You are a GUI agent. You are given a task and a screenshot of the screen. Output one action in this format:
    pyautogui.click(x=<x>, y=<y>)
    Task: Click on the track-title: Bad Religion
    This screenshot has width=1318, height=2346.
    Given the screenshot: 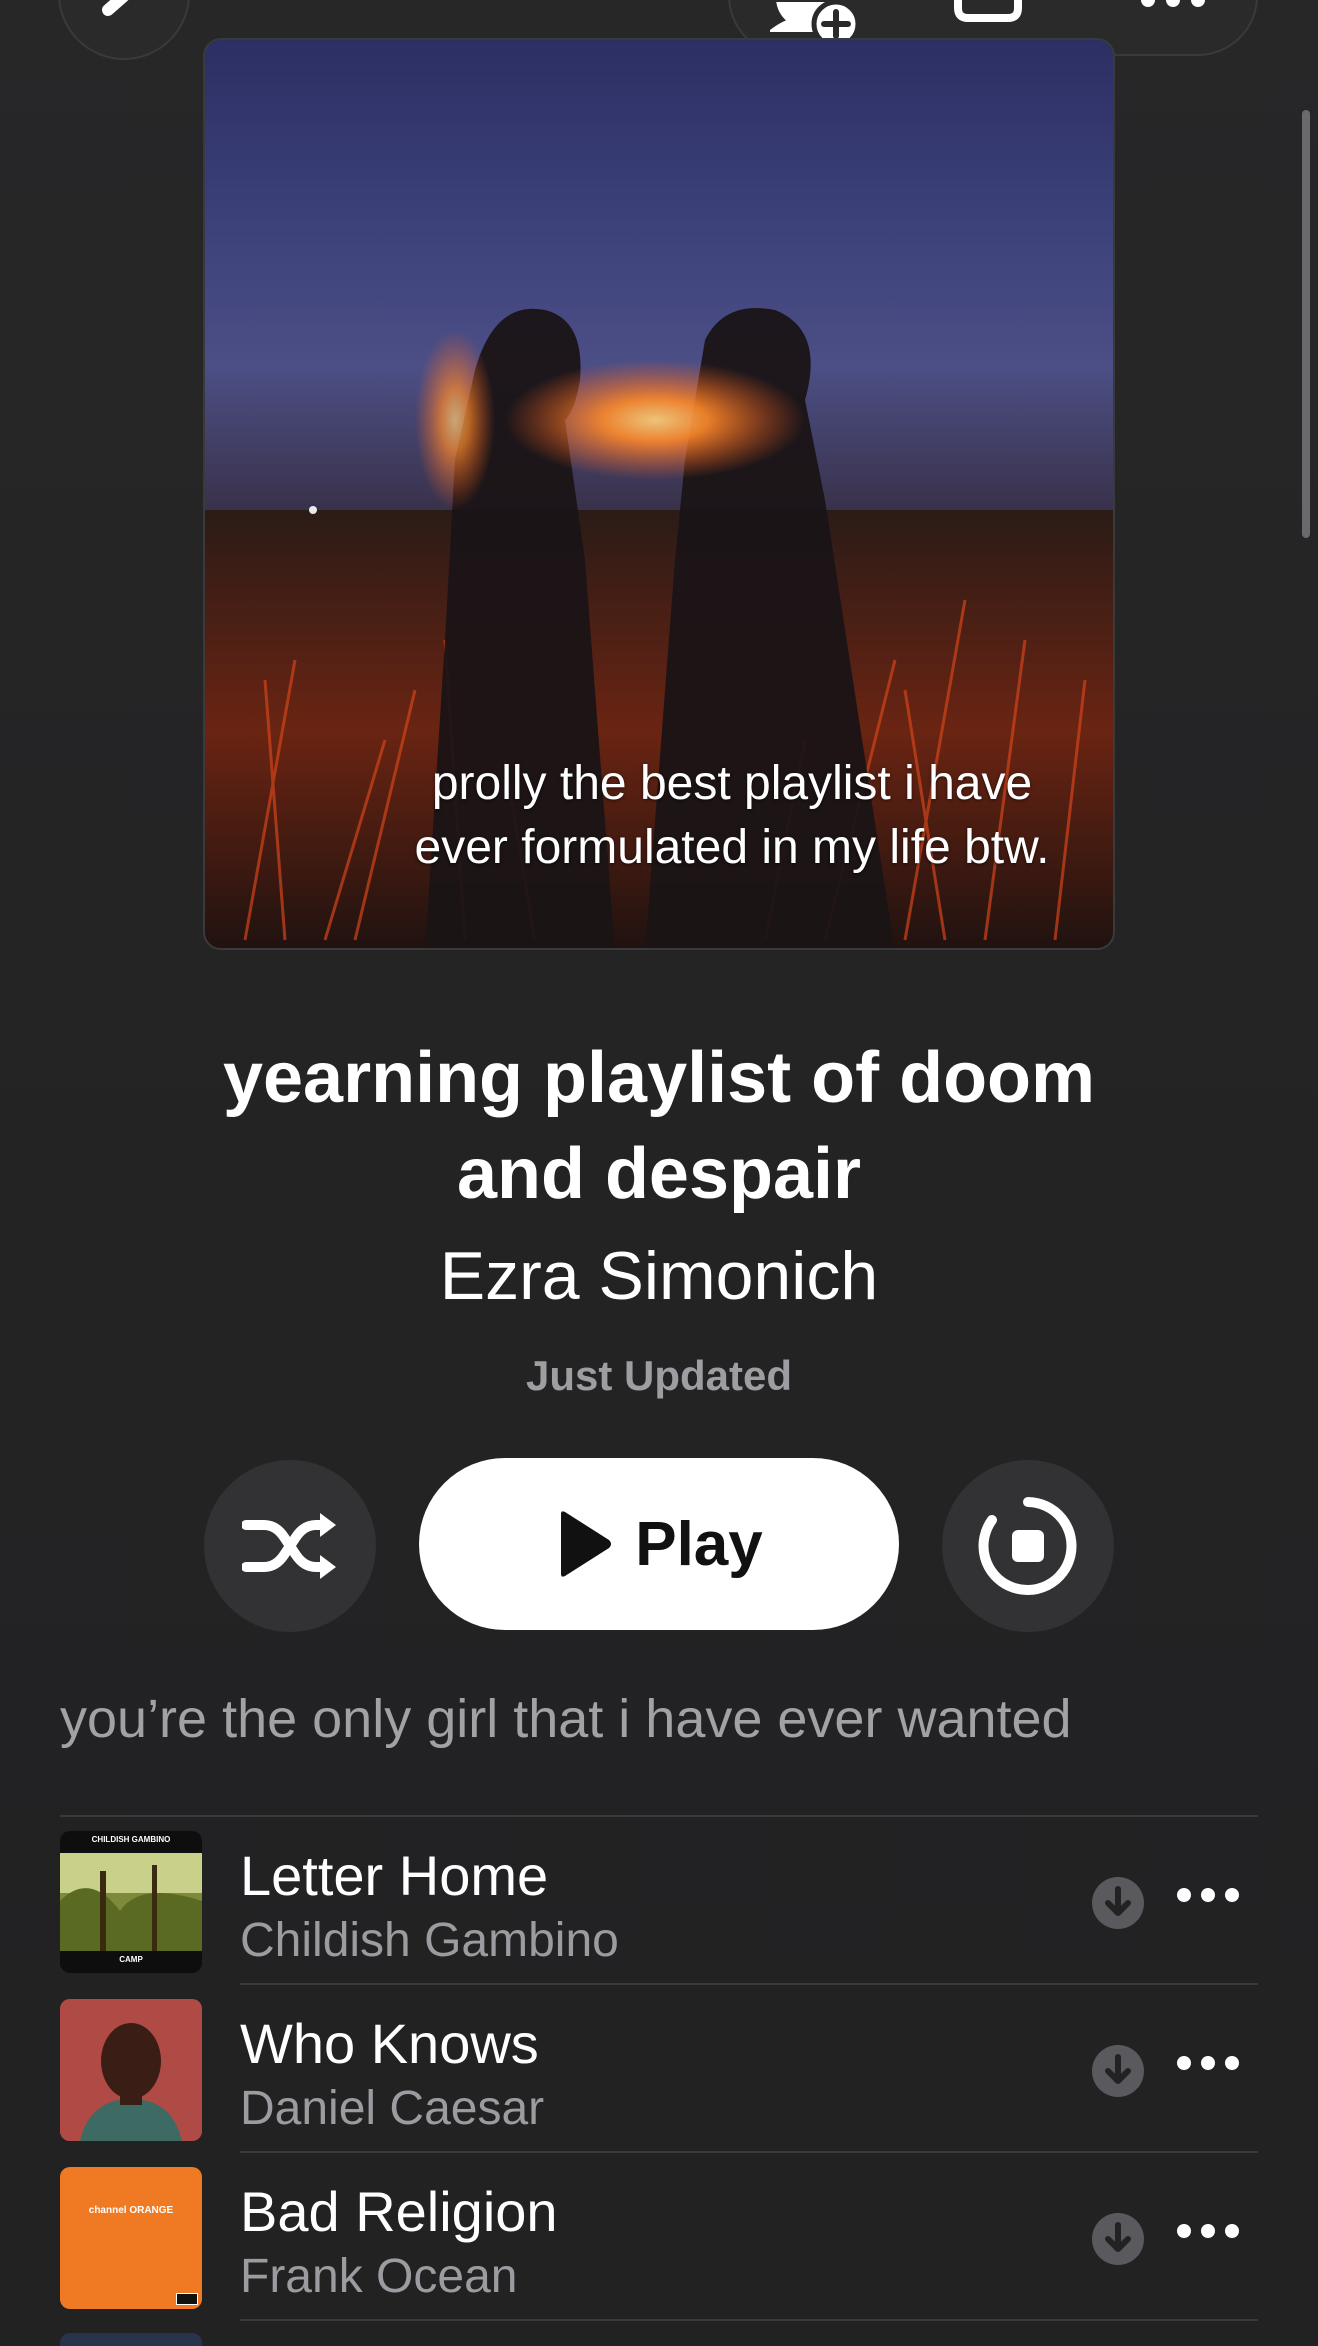 What is the action you would take?
    pyautogui.click(x=399, y=2211)
    